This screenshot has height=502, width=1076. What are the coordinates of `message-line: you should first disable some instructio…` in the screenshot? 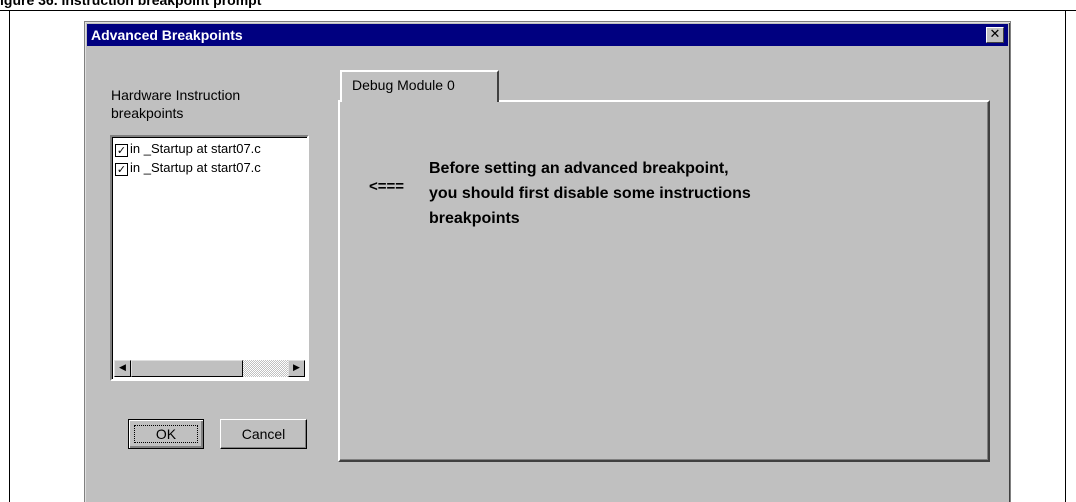 It's located at (590, 193).